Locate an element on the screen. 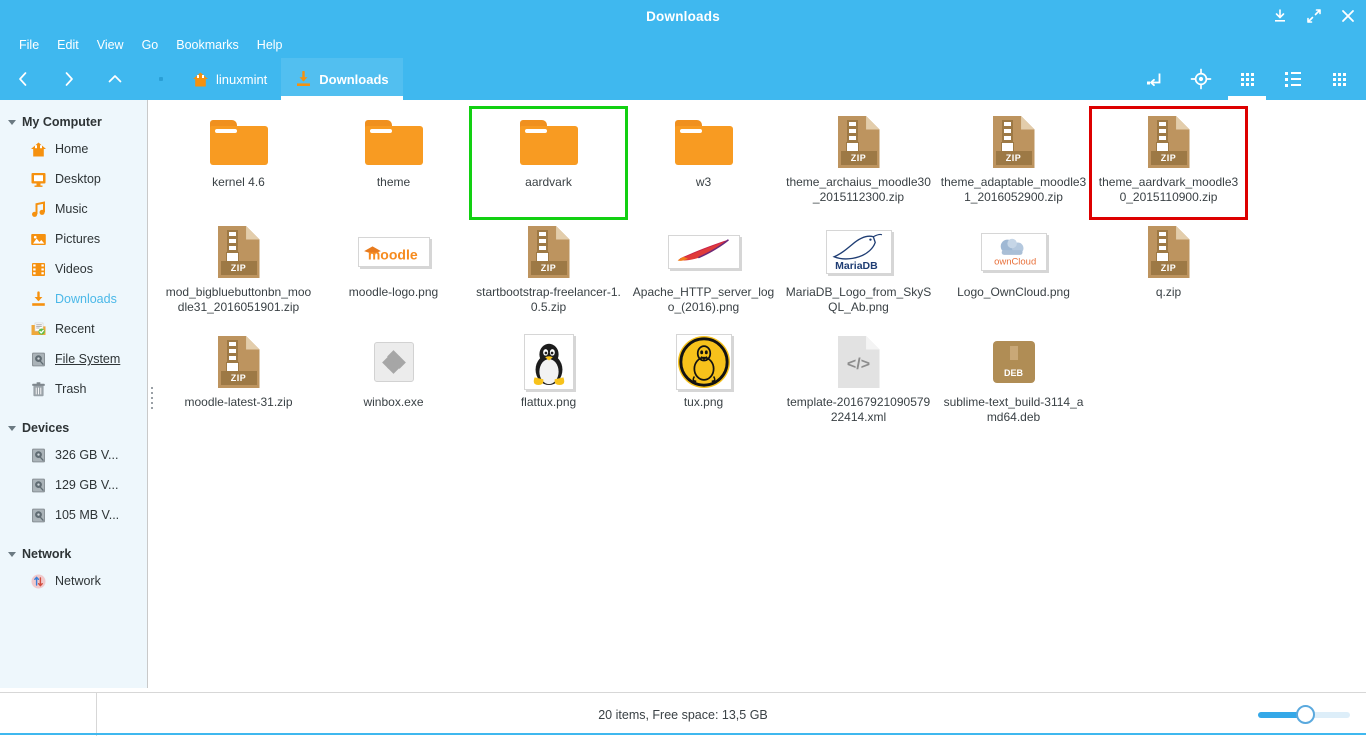 The height and width of the screenshot is (736, 1366). videos-icon is located at coordinates (38, 269).